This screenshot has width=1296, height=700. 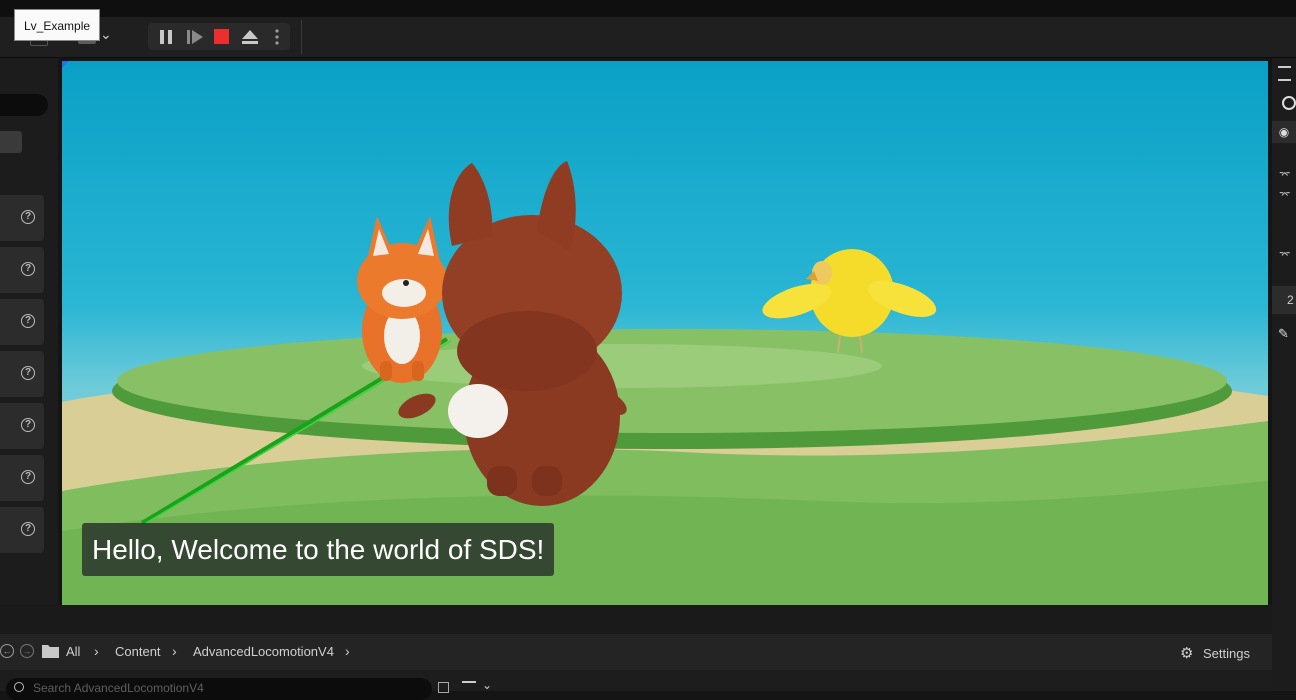 What do you see at coordinates (57, 25) in the screenshot?
I see `level-tooltip: Lv_Example` at bounding box center [57, 25].